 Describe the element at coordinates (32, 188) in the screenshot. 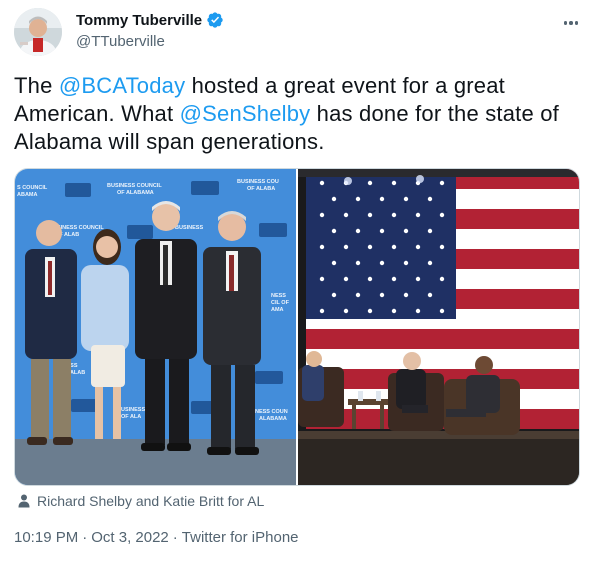

I see `svg-text: S COUNCIL` at that location.